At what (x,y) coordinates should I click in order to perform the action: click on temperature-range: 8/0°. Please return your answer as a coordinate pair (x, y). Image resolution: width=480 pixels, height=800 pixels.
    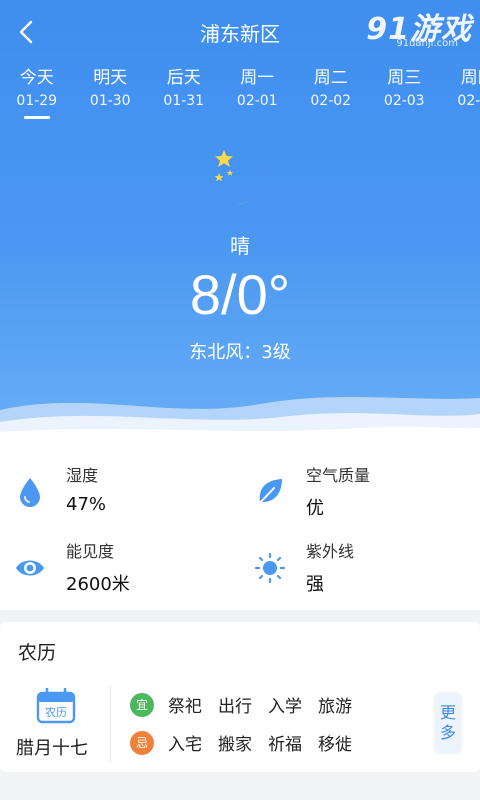
    Looking at the image, I should click on (240, 294).